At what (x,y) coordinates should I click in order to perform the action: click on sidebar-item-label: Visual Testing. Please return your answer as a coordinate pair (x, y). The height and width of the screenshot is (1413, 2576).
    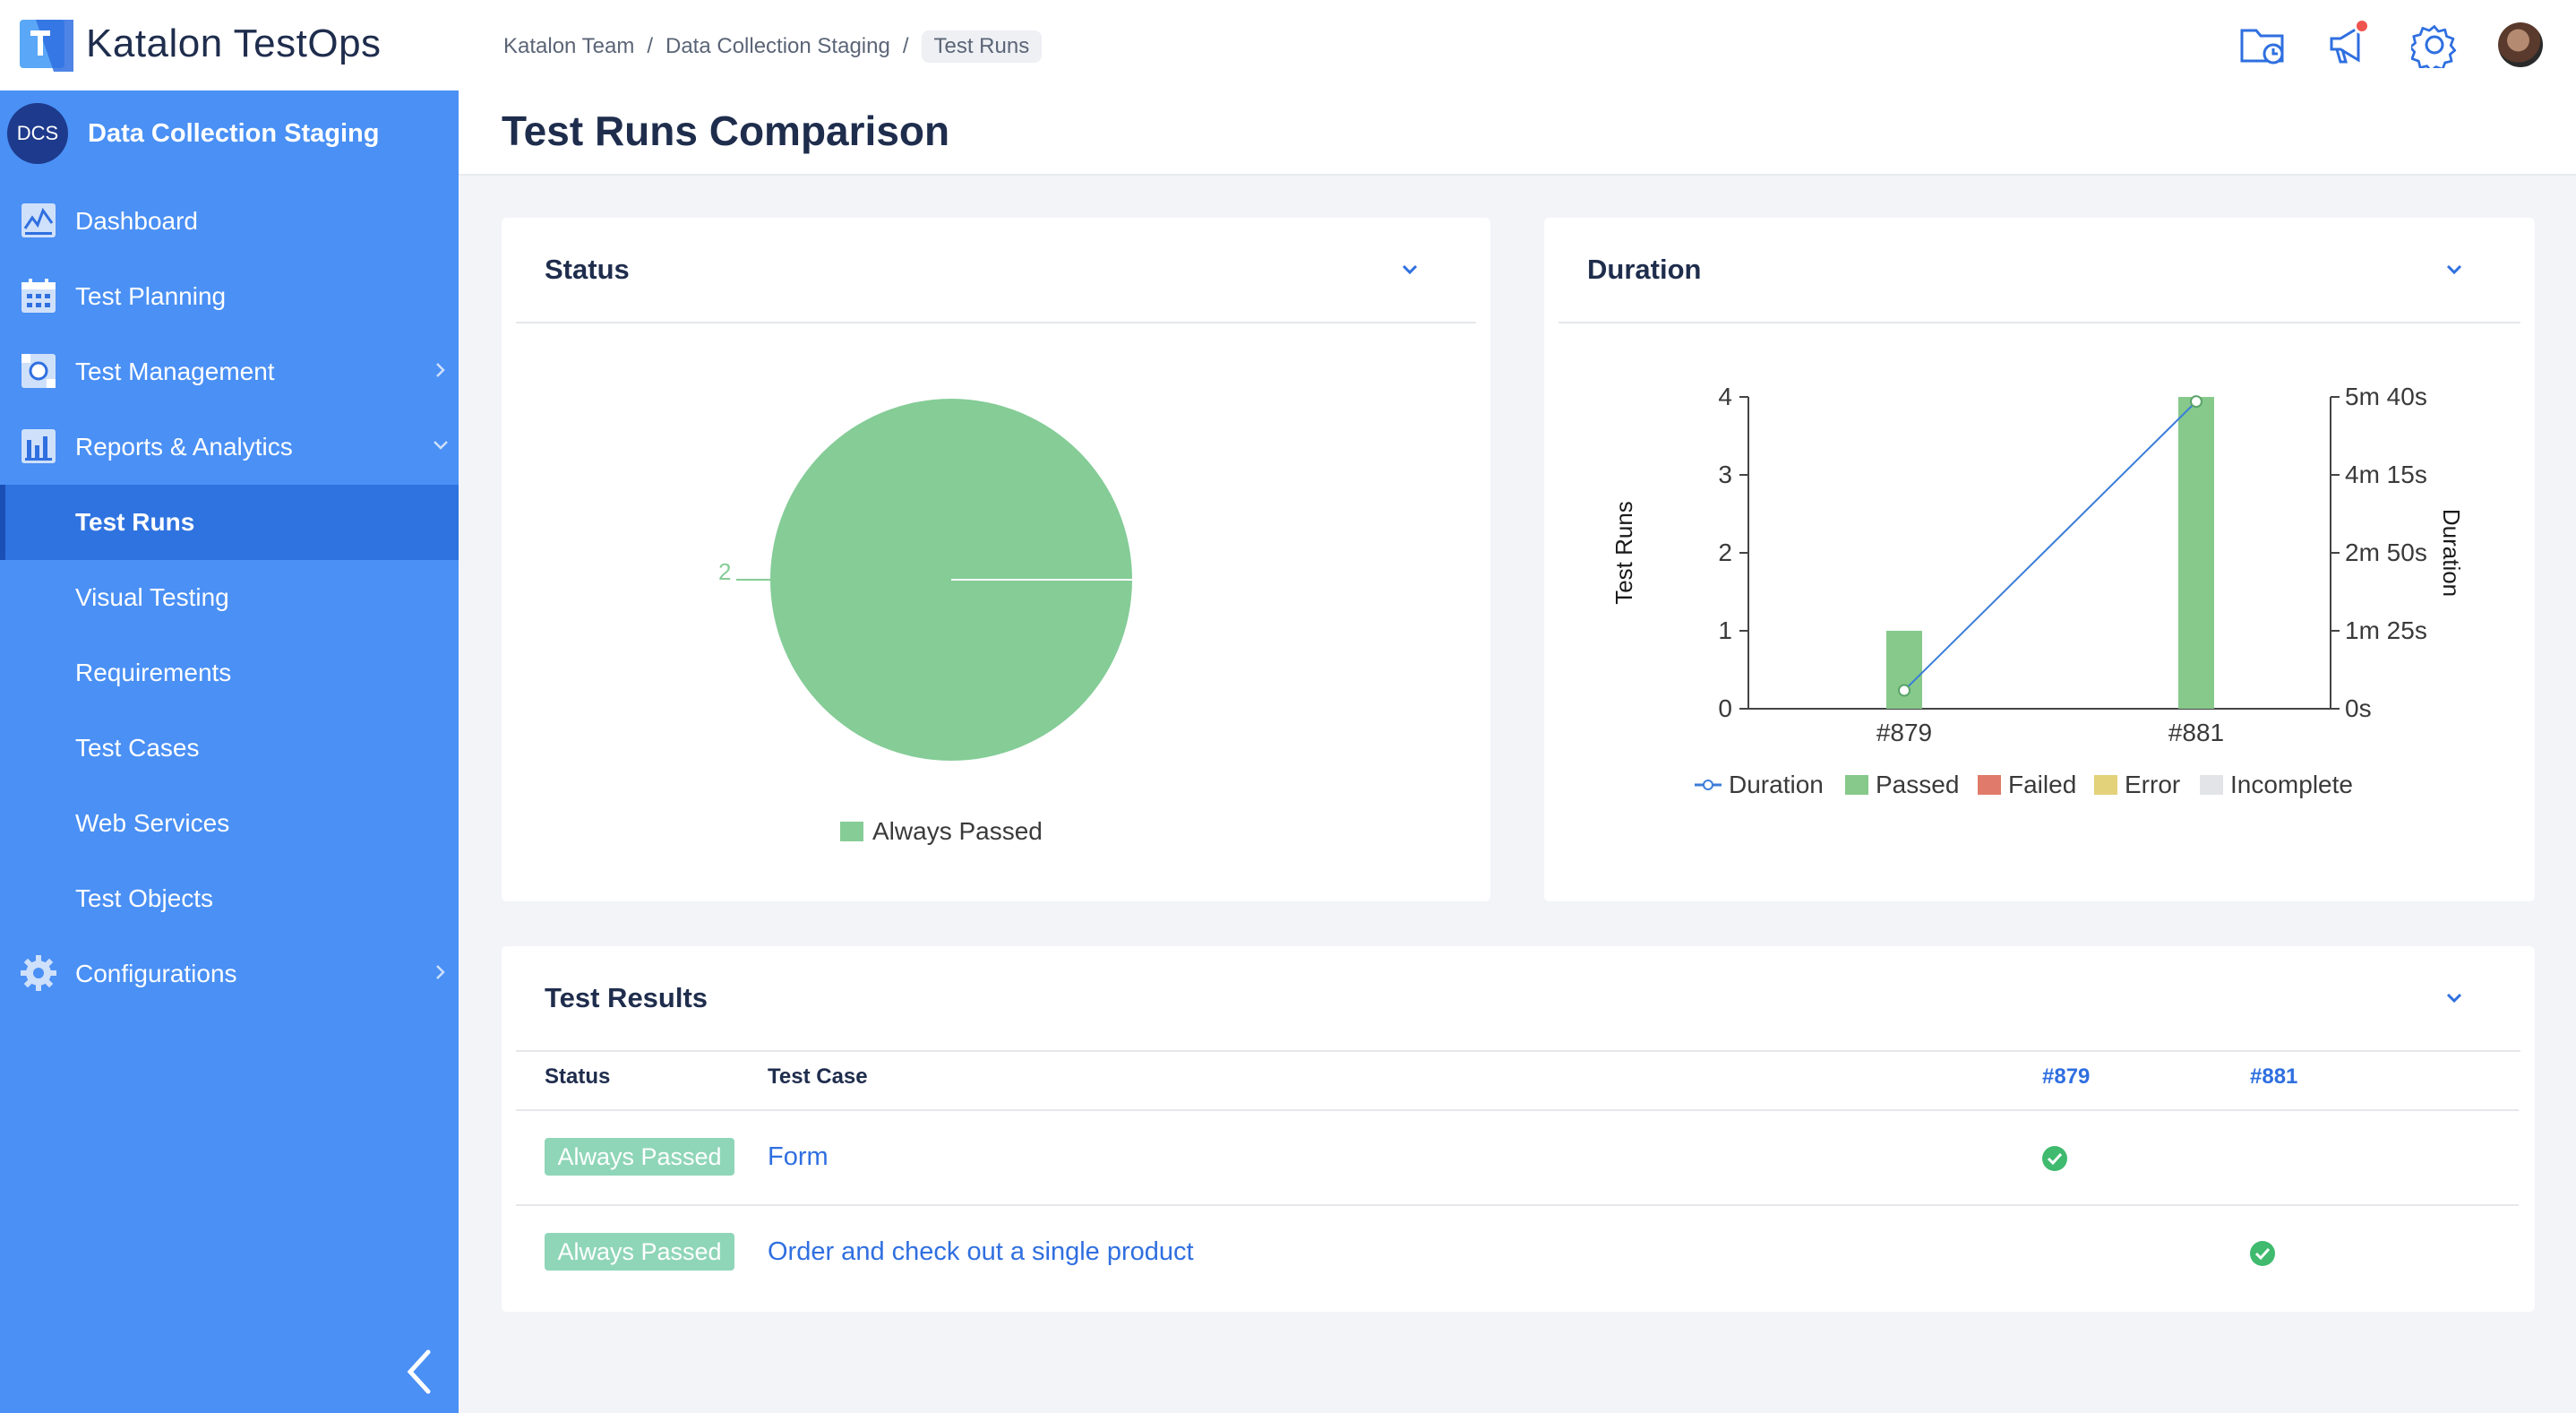
    Looking at the image, I should click on (152, 597).